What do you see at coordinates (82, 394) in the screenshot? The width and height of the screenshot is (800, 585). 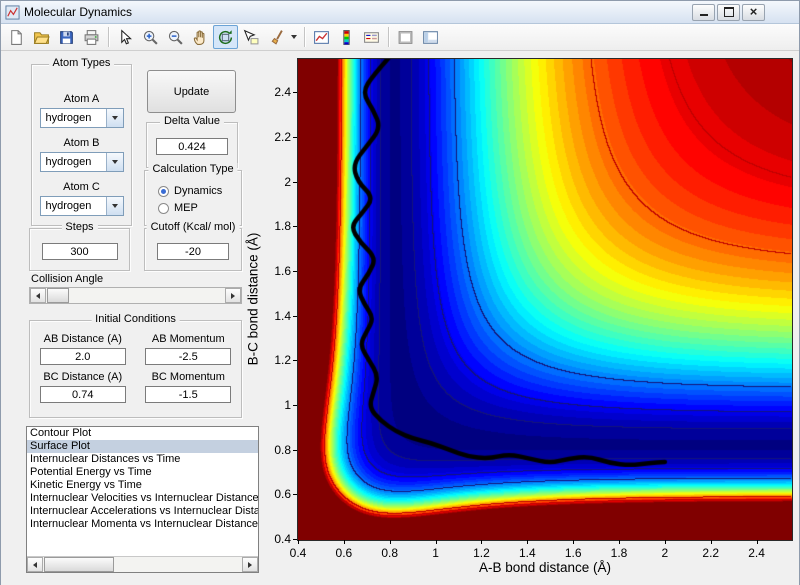 I see `bc-distance-input` at bounding box center [82, 394].